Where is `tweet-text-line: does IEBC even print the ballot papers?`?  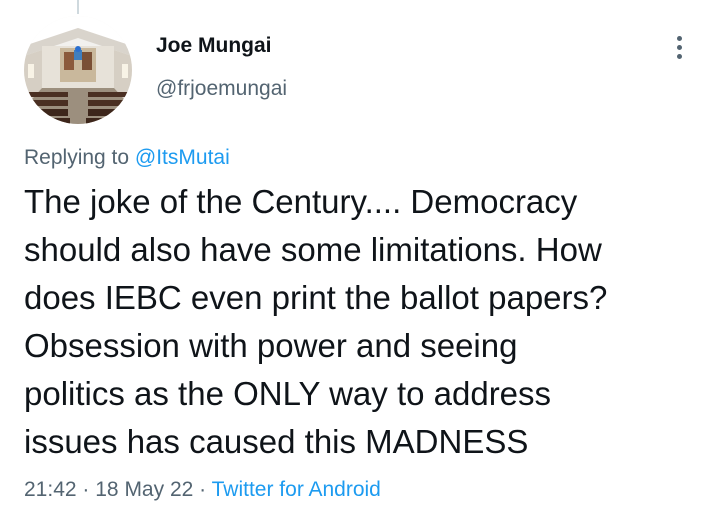
tweet-text-line: does IEBC even print the ballot papers? is located at coordinates (316, 297).